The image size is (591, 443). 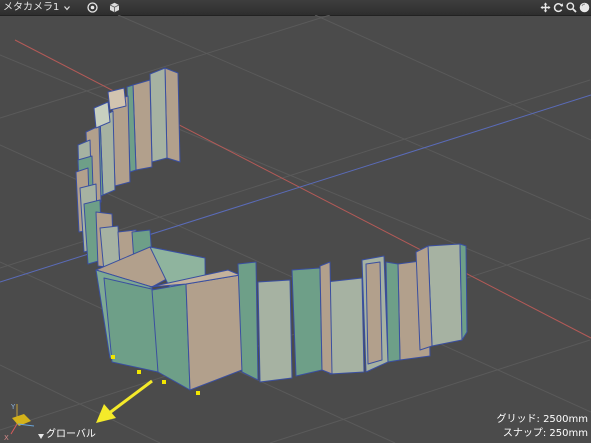 What do you see at coordinates (67, 7) in the screenshot?
I see `camera-menu-chevron-icon` at bounding box center [67, 7].